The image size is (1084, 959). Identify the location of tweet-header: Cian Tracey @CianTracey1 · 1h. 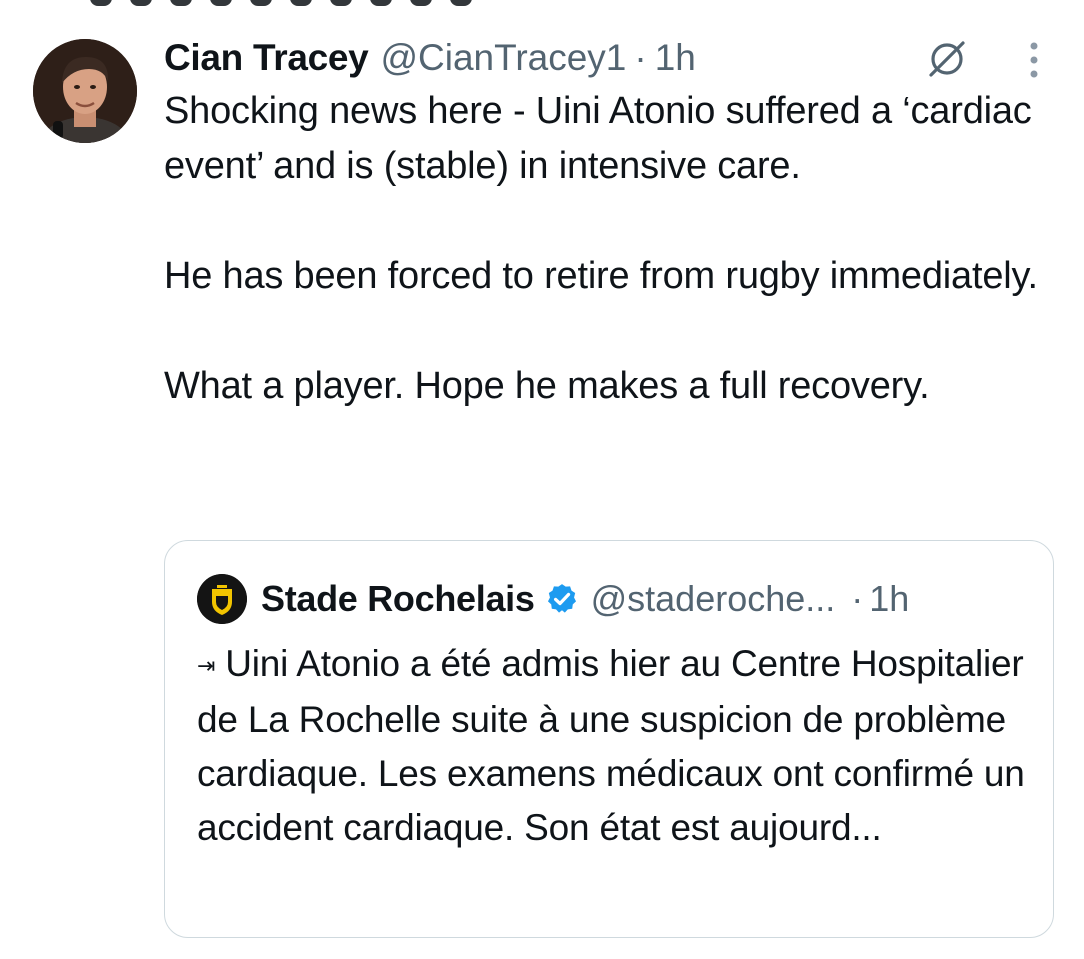
(430, 58).